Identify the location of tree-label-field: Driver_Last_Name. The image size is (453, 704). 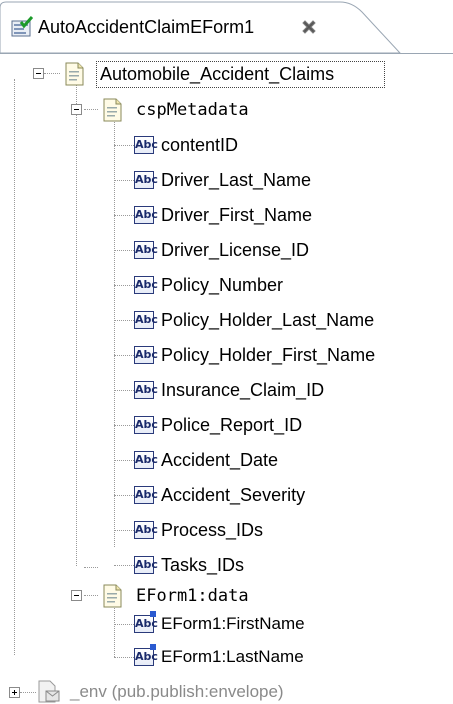
(236, 180).